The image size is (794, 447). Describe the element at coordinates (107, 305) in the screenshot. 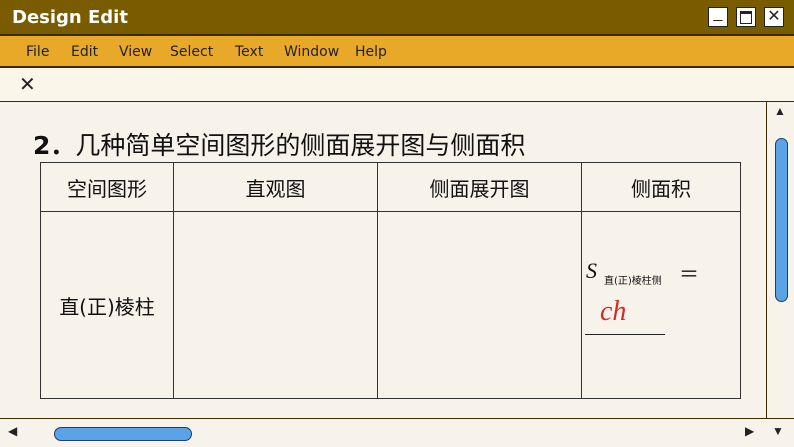

I see `shape-name-cell: 直(正)棱柱` at that location.